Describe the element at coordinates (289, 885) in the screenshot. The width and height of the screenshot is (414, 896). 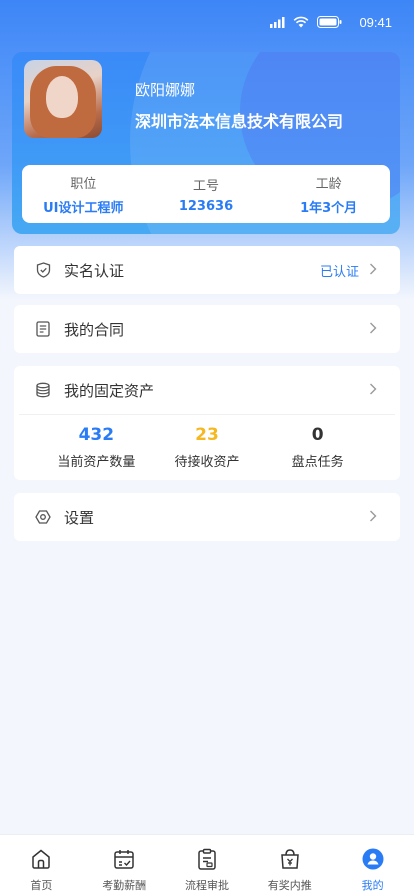
I see `tab-label: 有奖内推` at that location.